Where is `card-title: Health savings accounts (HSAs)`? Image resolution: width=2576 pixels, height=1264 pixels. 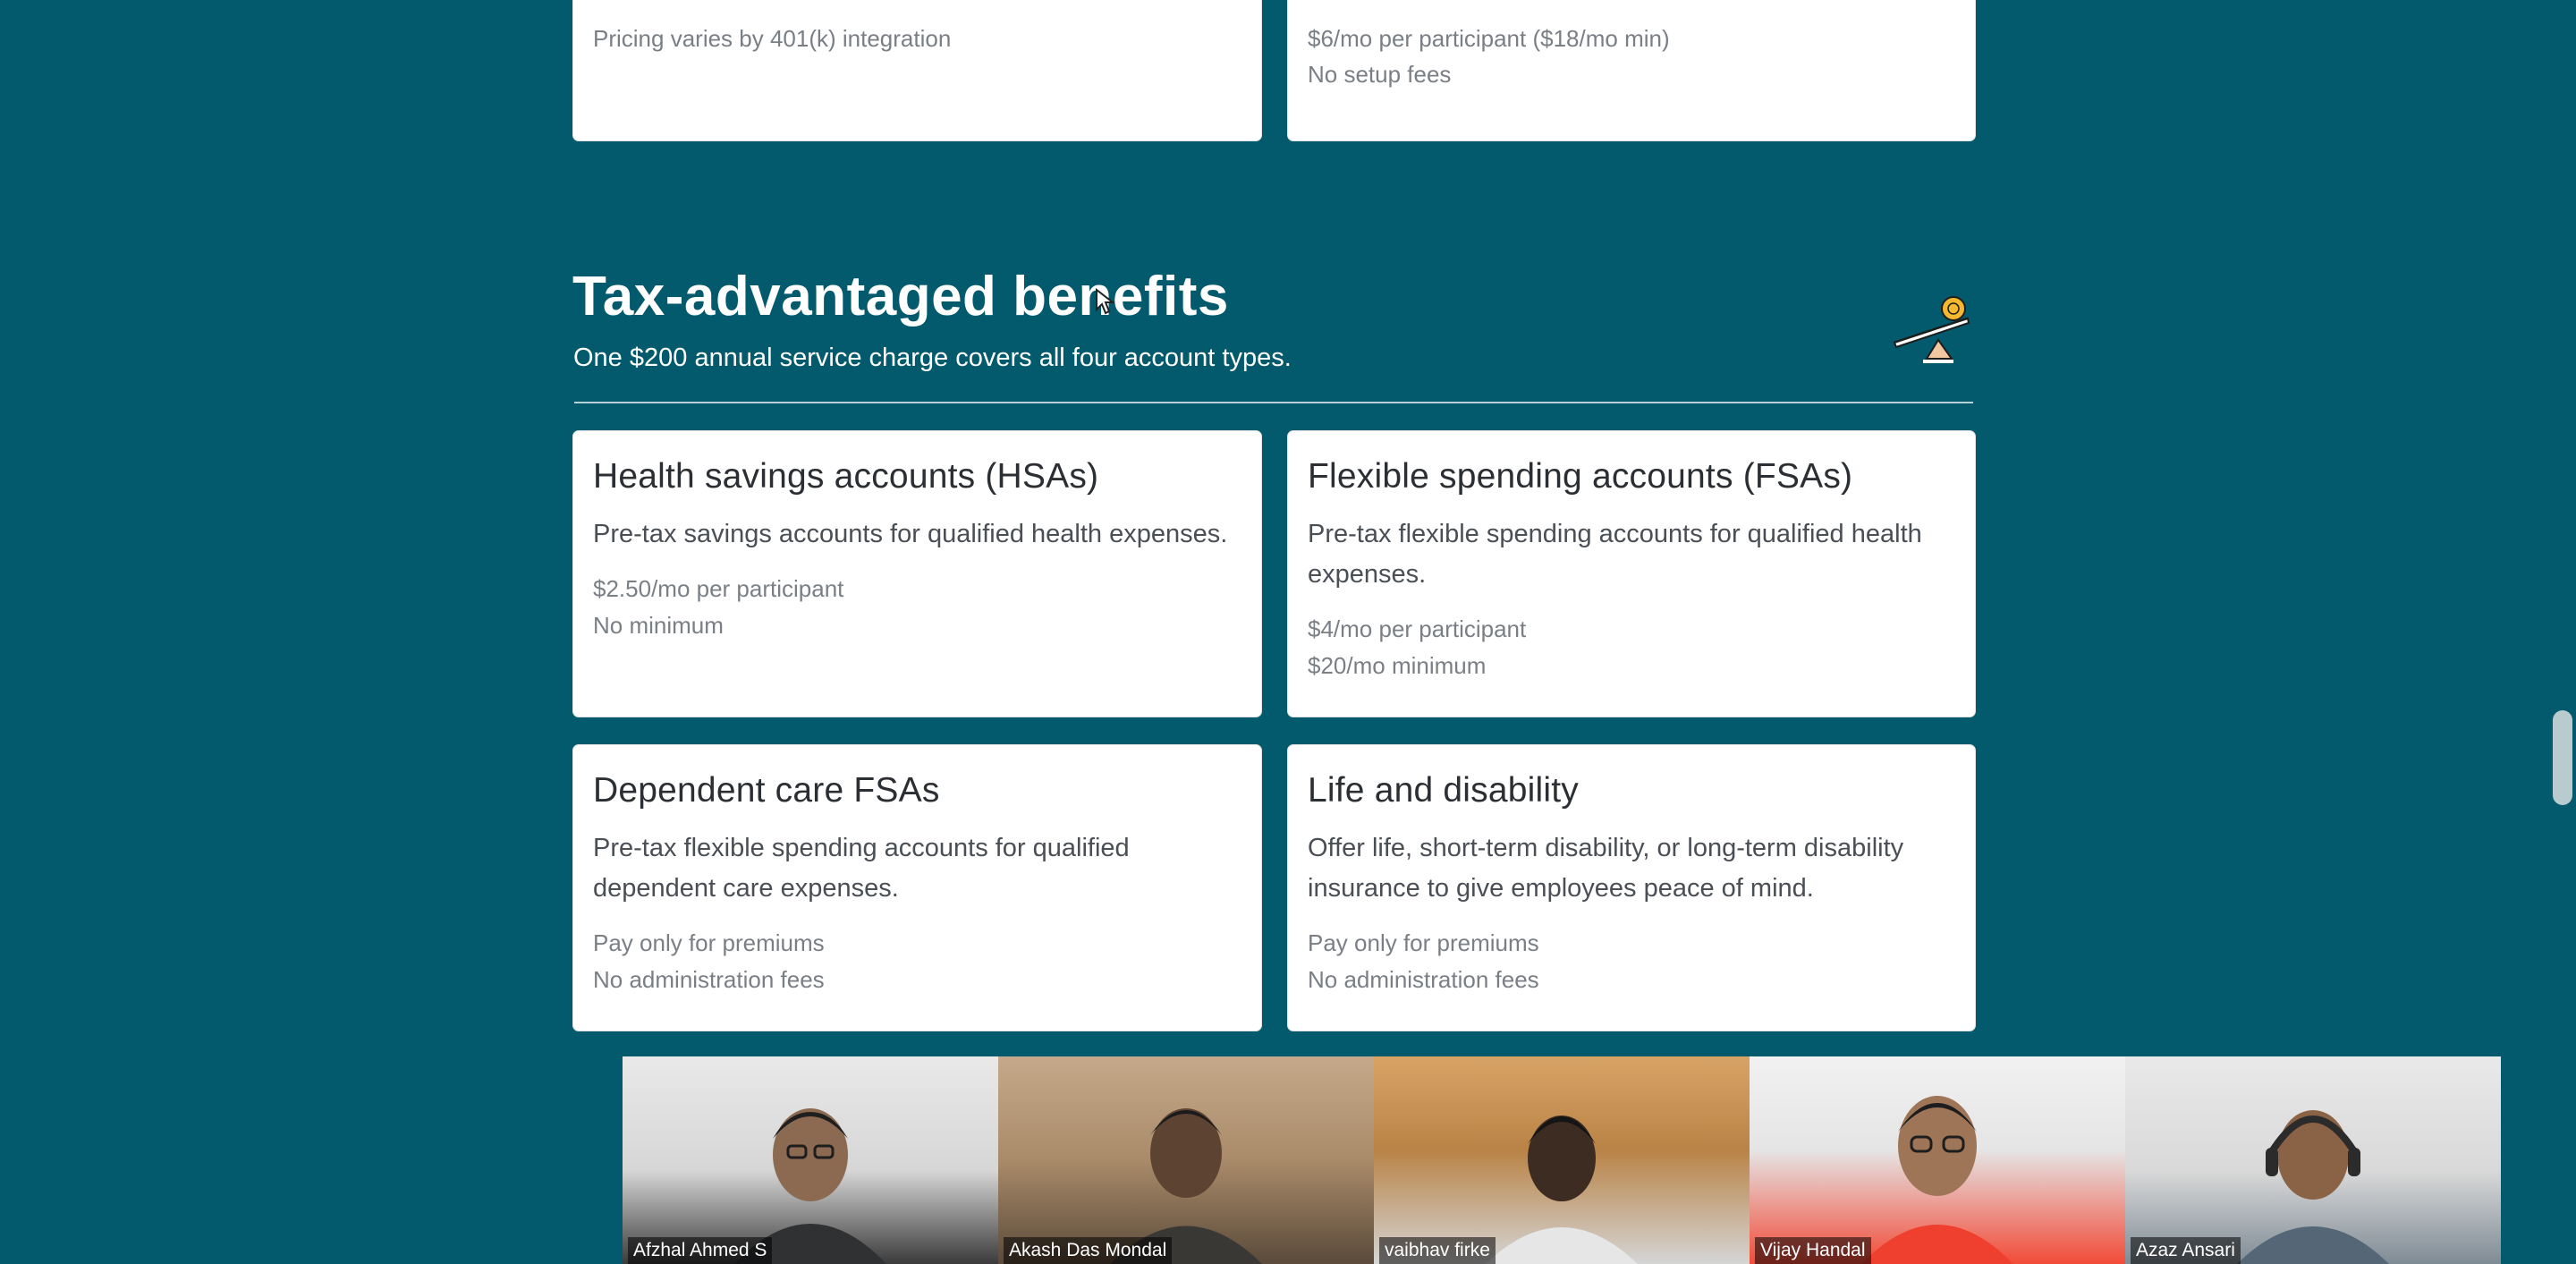
card-title: Health savings accounts (HSAs) is located at coordinates (846, 477).